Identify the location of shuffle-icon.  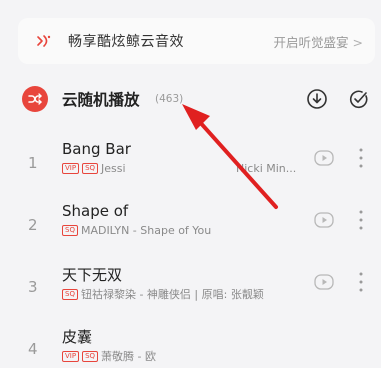
(35, 99).